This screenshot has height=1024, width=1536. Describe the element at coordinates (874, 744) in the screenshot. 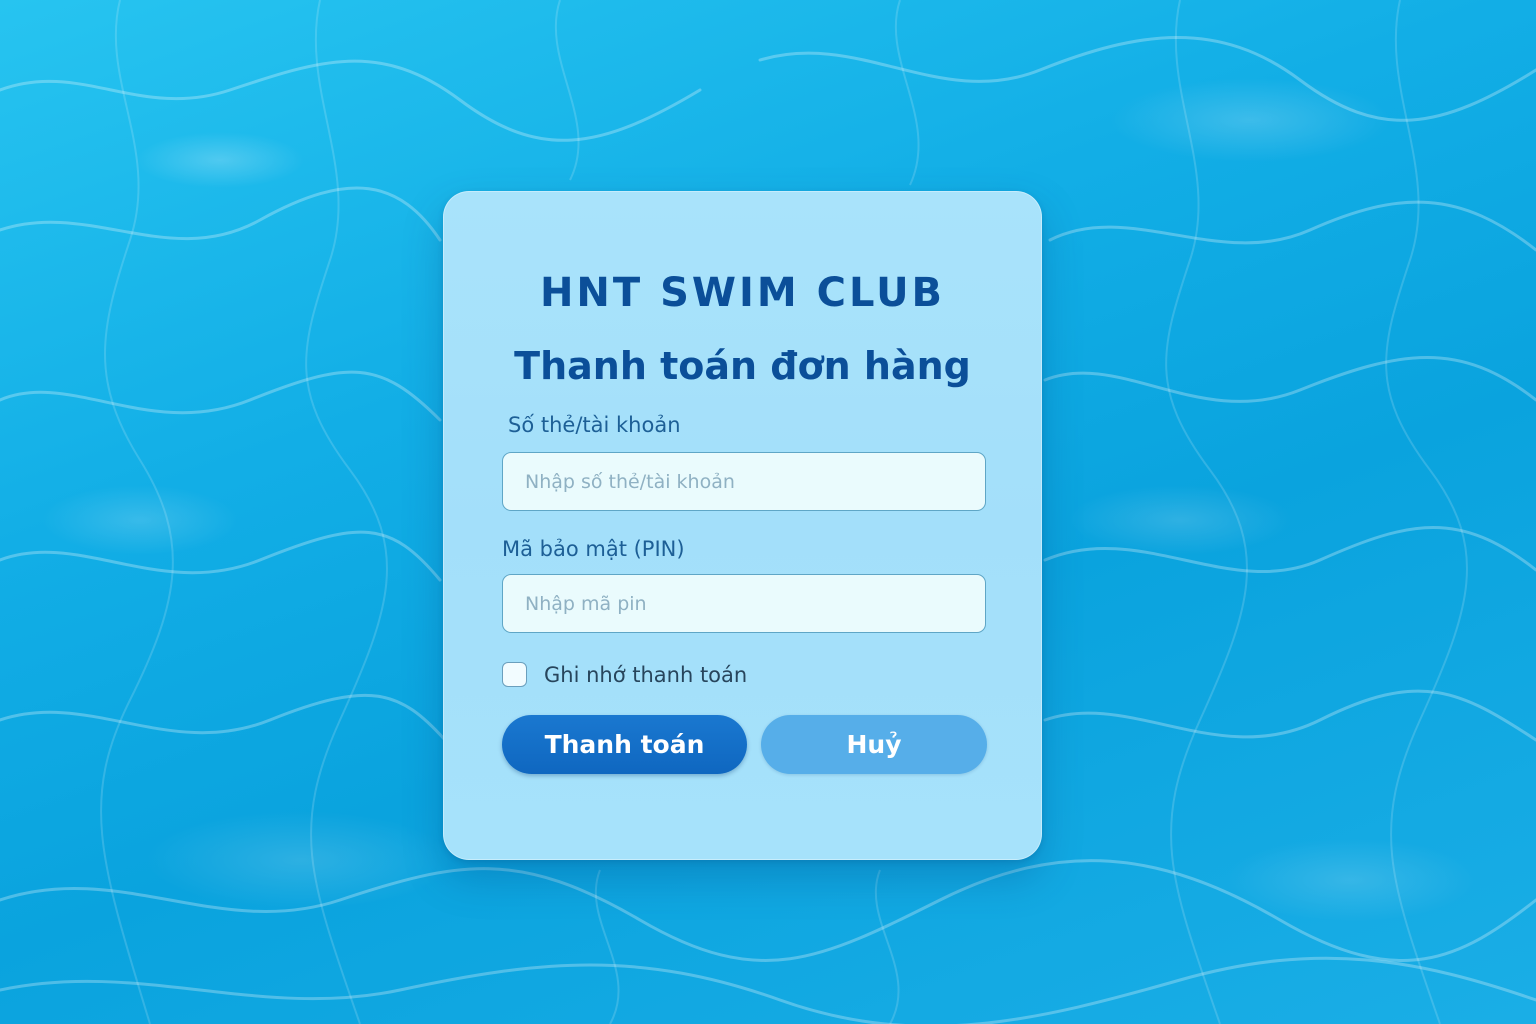

I see `cancel-button: Huỷ` at that location.